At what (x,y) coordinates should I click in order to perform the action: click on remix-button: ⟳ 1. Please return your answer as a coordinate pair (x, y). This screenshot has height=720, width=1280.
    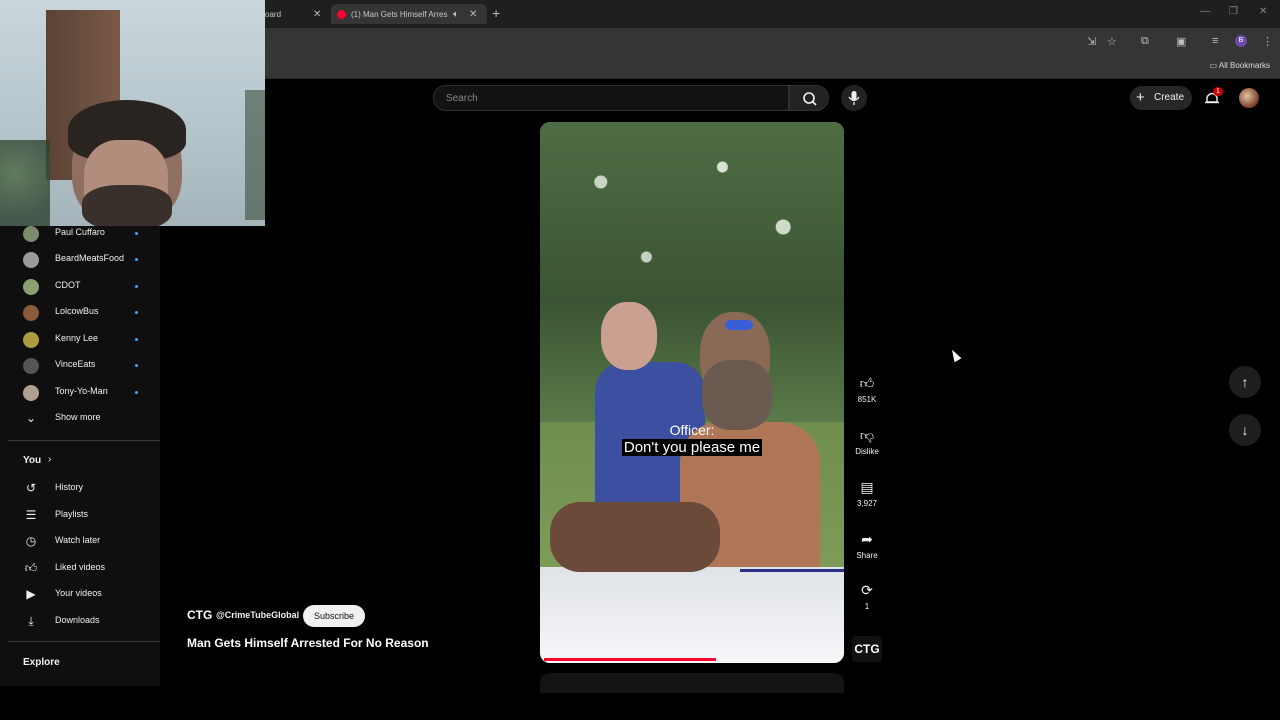
    Looking at the image, I should click on (867, 595).